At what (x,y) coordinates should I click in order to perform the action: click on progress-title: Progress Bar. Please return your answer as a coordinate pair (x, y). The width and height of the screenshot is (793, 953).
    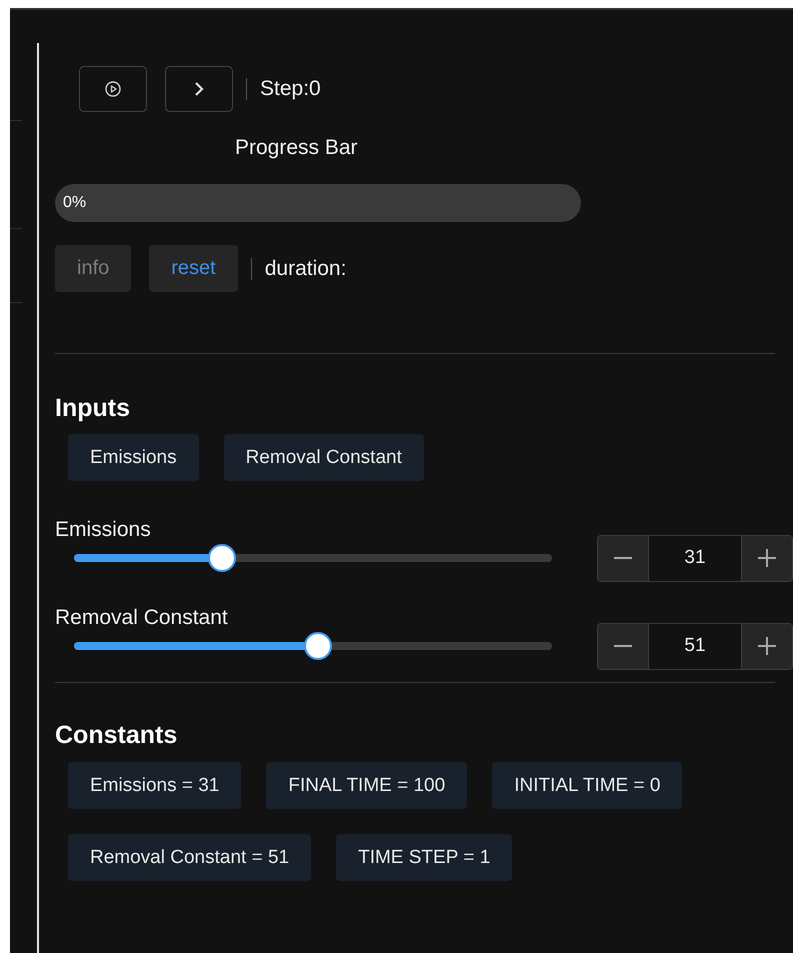
    Looking at the image, I should click on (296, 148).